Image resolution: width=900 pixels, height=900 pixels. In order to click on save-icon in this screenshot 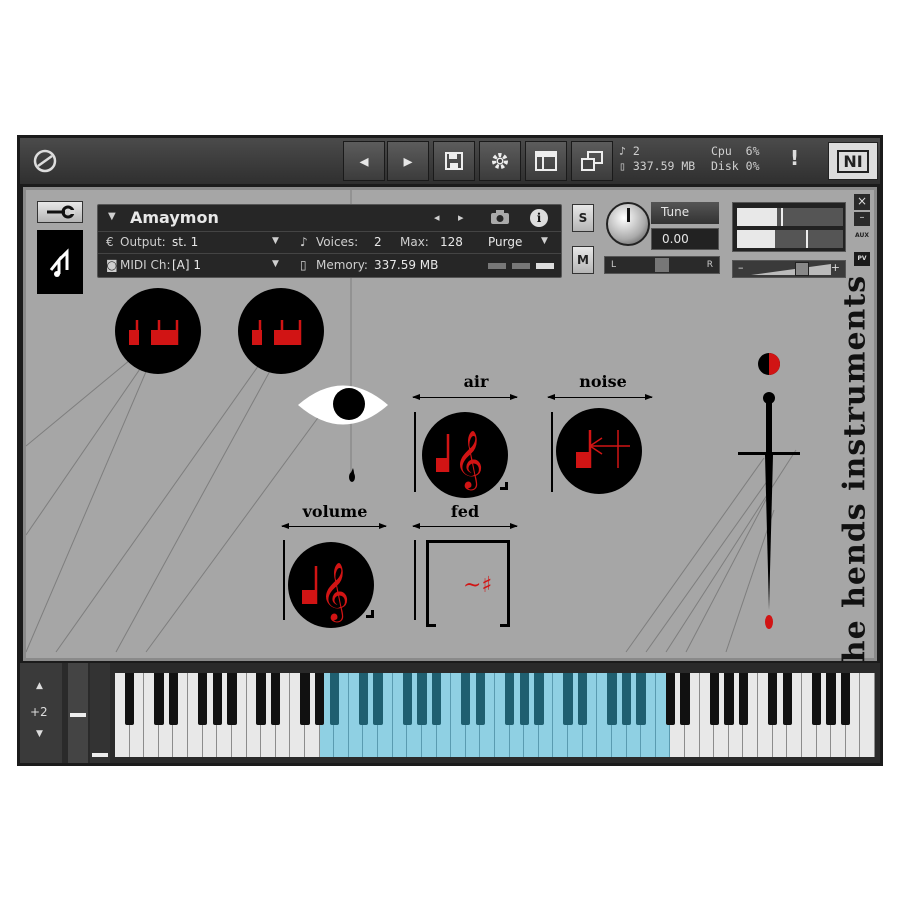, I will do `click(454, 161)`.